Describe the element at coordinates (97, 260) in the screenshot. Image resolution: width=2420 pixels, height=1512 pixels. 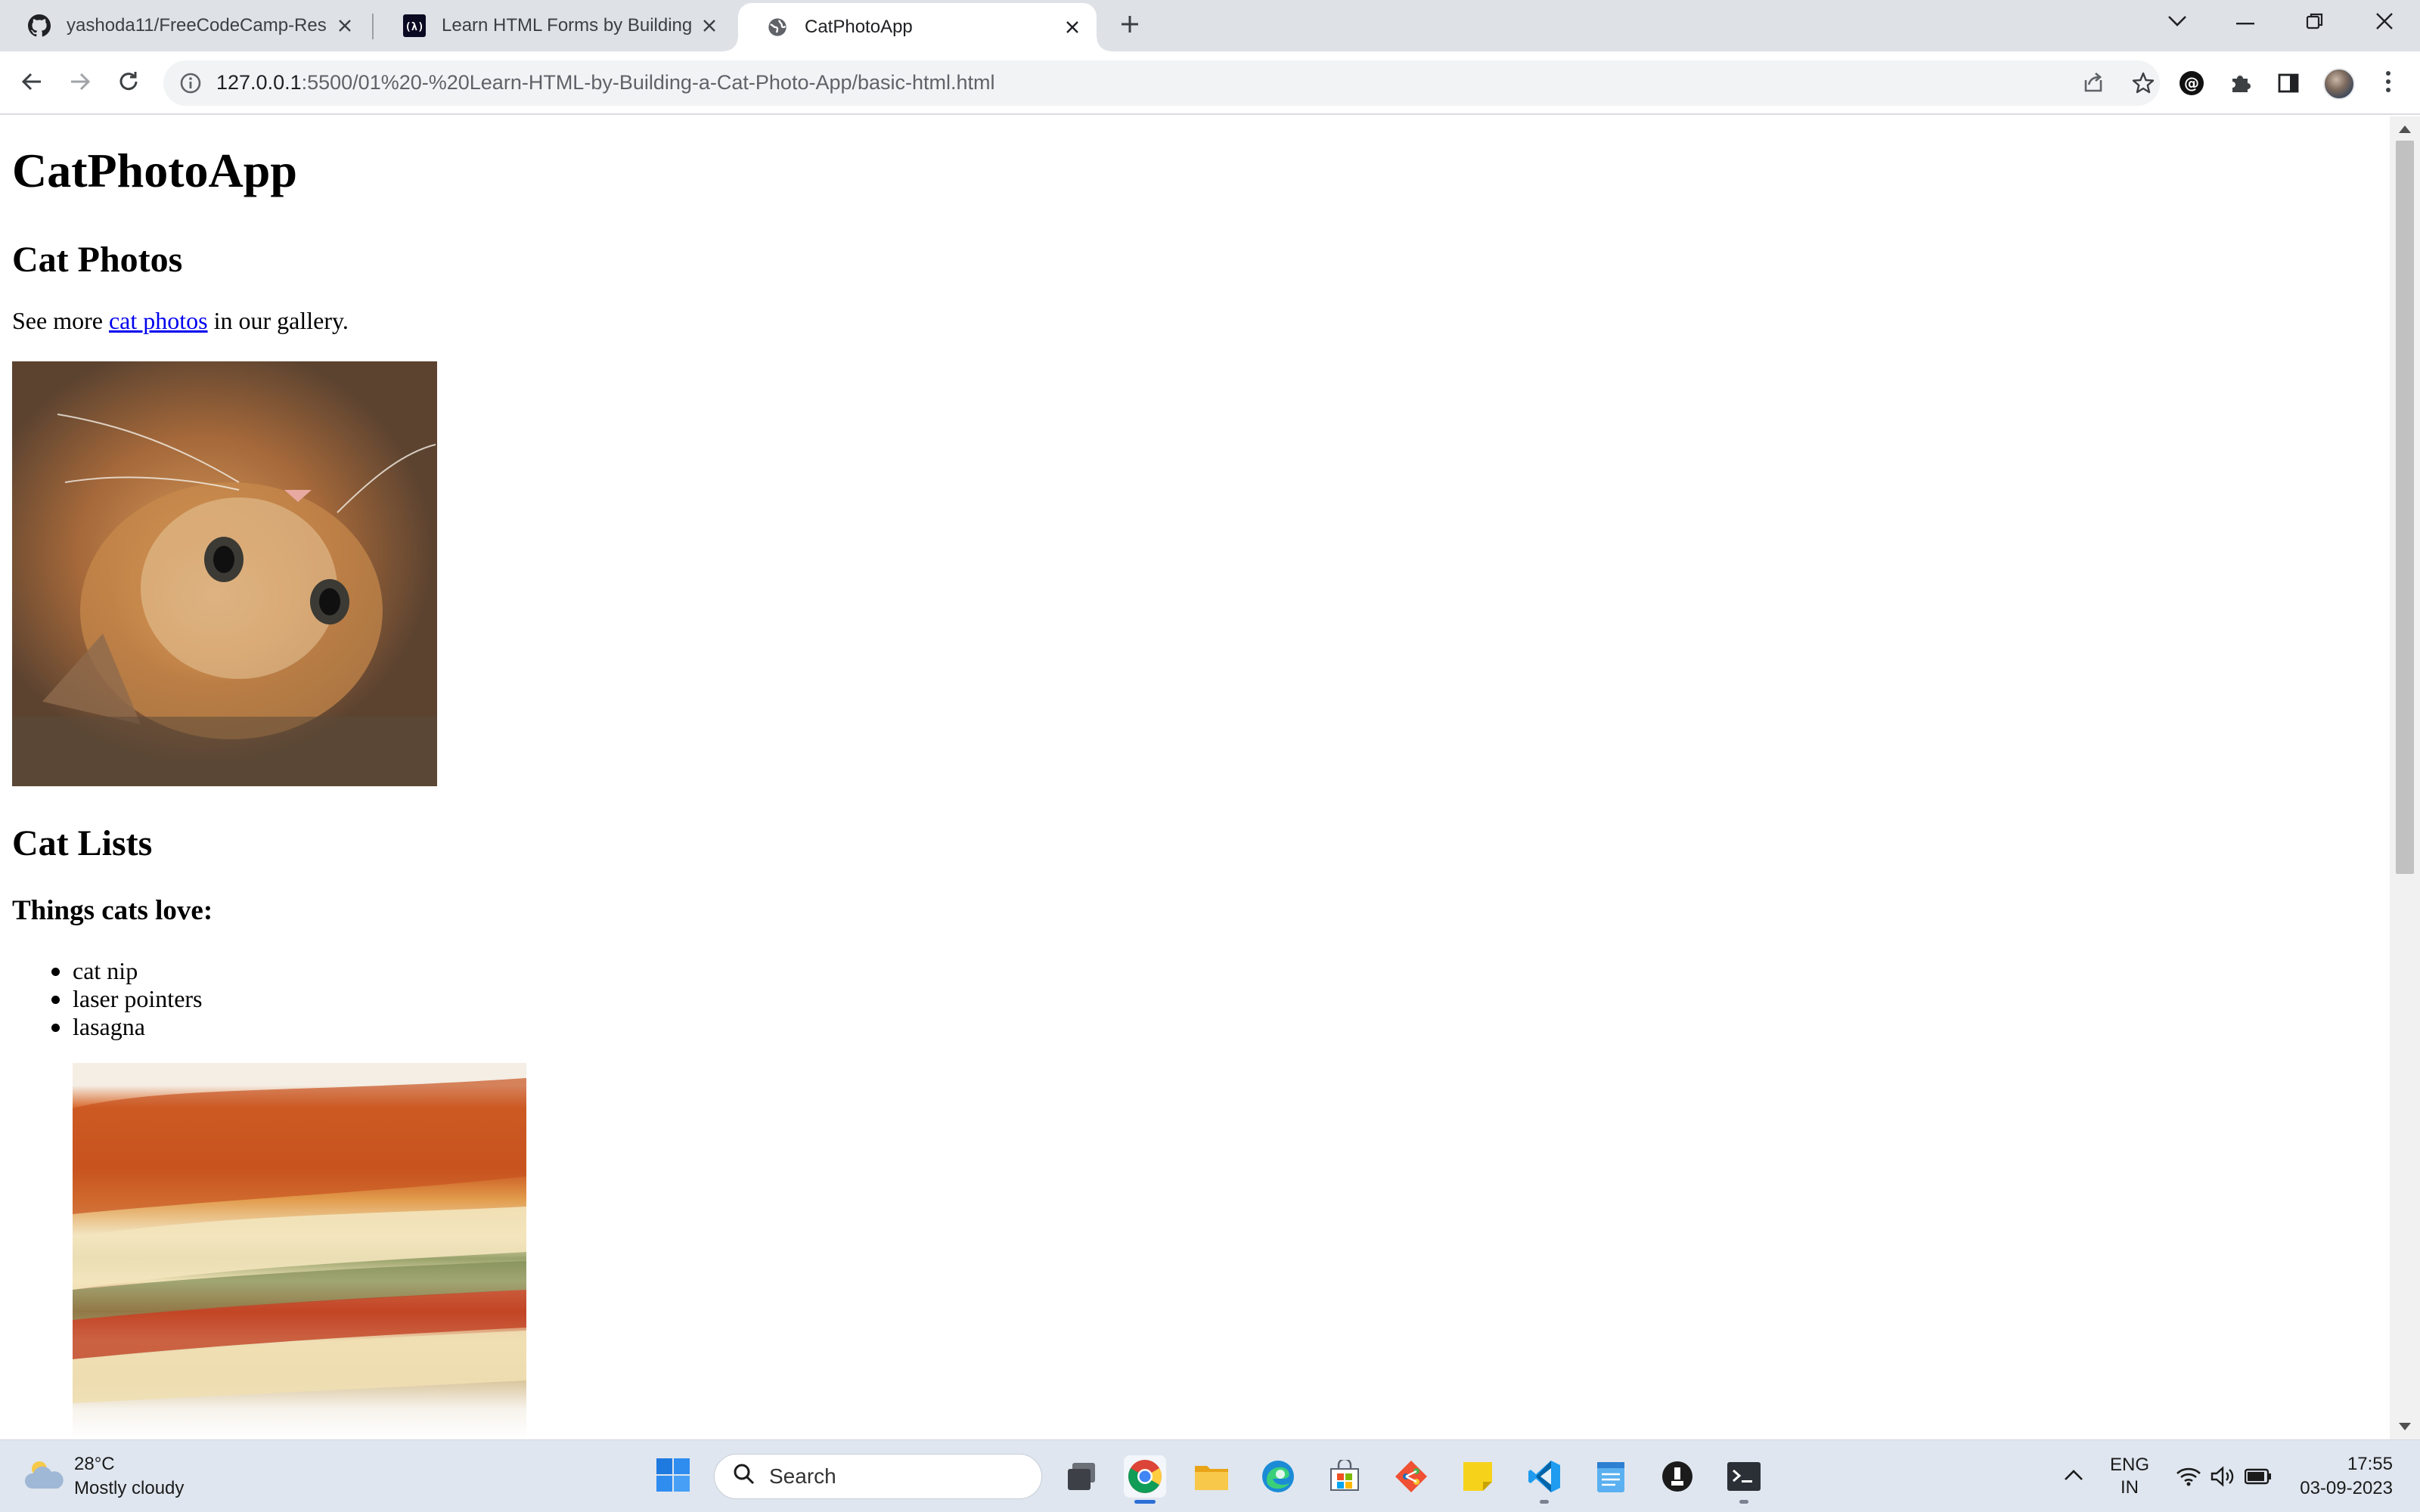
I see `section-heading-cat-photos: Cat Photos` at that location.